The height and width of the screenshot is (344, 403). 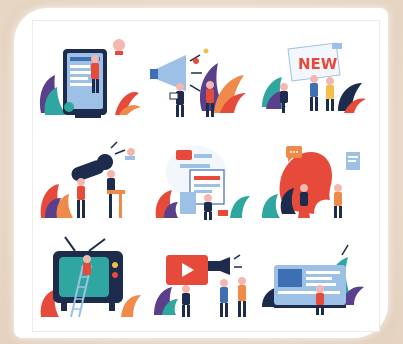 What do you see at coordinates (90, 277) in the screenshot?
I see `television-icon` at bounding box center [90, 277].